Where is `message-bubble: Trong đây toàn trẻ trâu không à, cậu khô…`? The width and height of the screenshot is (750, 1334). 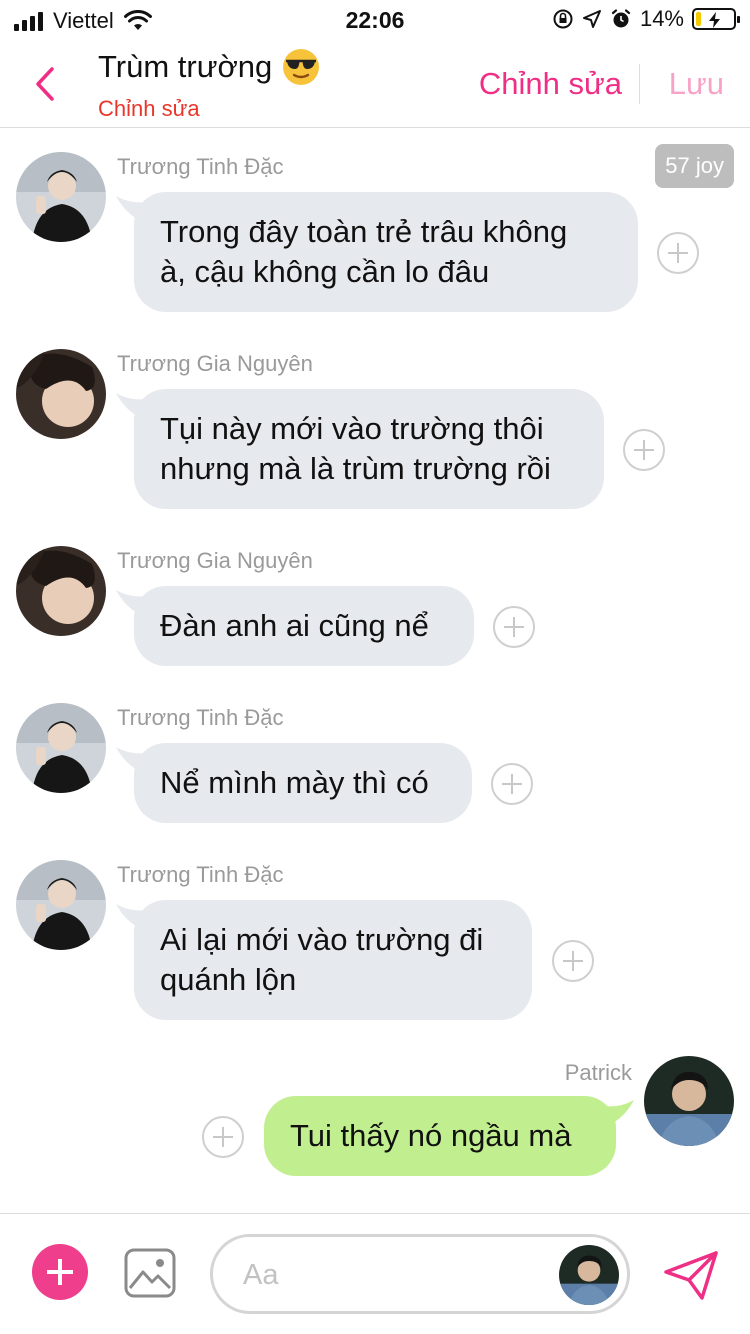 message-bubble: Trong đây toàn trẻ trâu không à, cậu khô… is located at coordinates (386, 252).